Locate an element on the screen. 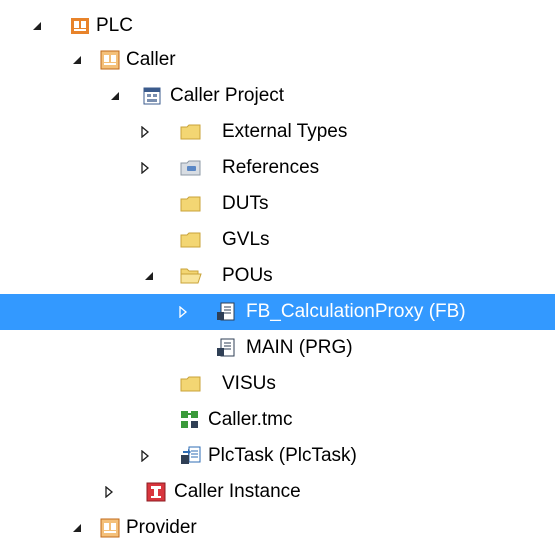 The width and height of the screenshot is (555, 546). tree-node-label: VISUs is located at coordinates (249, 383).